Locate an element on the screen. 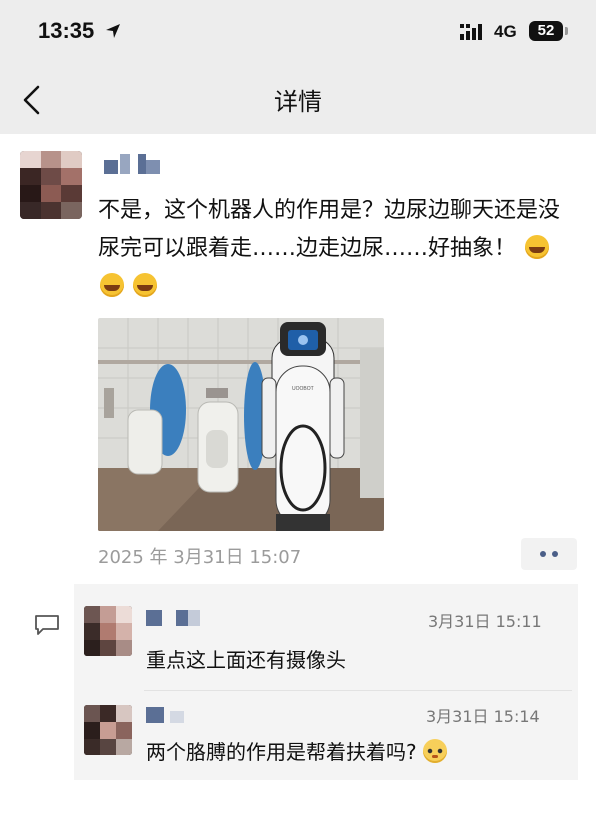 The image size is (596, 815). location-arrow-icon is located at coordinates (113, 31).